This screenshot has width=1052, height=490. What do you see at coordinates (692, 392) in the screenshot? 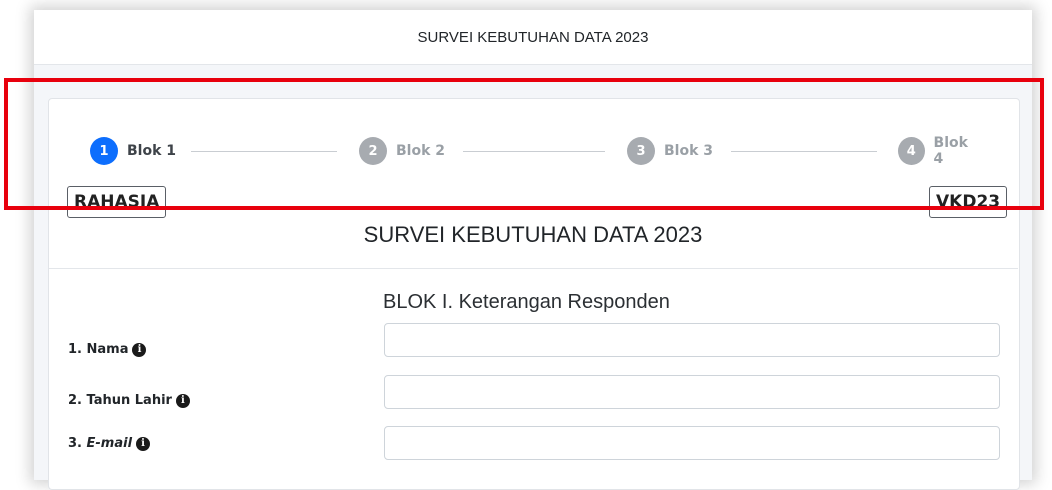
I see `tahun-lahir-input` at bounding box center [692, 392].